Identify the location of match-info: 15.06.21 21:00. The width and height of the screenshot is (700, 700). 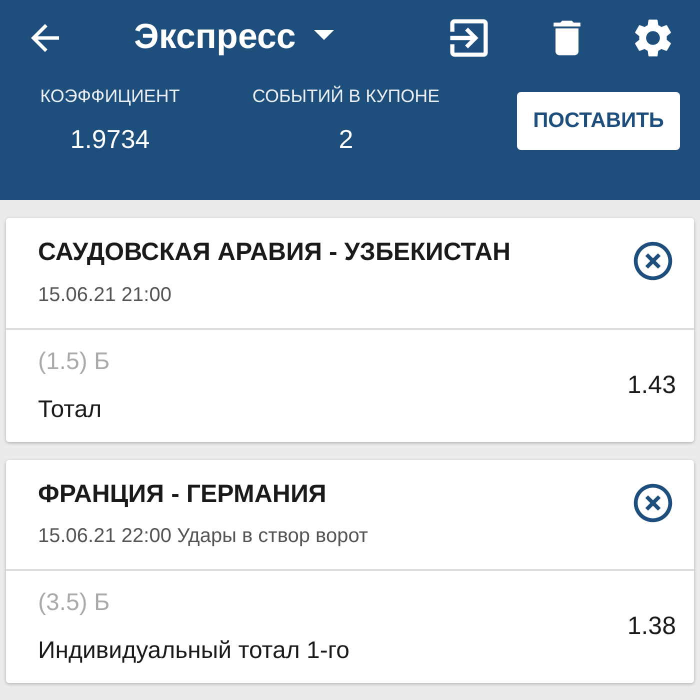
(105, 295).